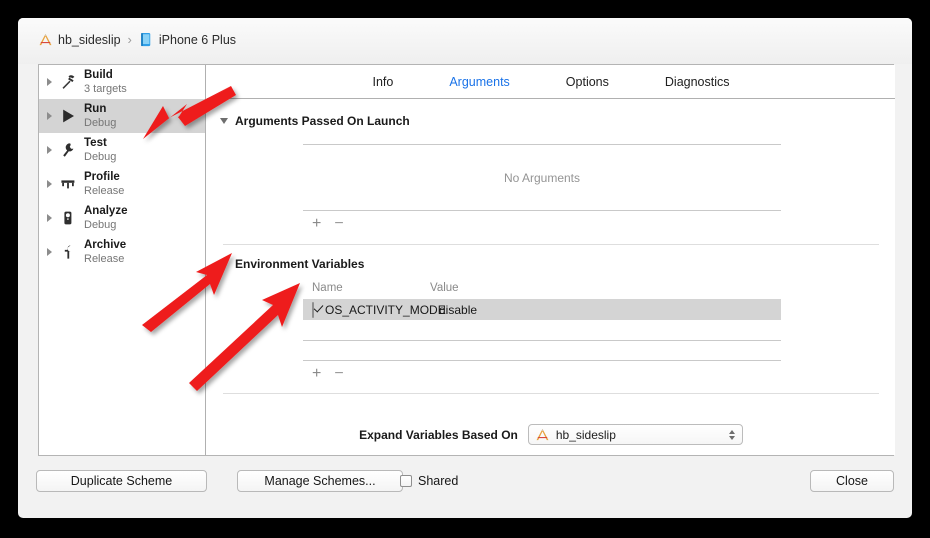  I want to click on shared-label: Shared, so click(438, 481).